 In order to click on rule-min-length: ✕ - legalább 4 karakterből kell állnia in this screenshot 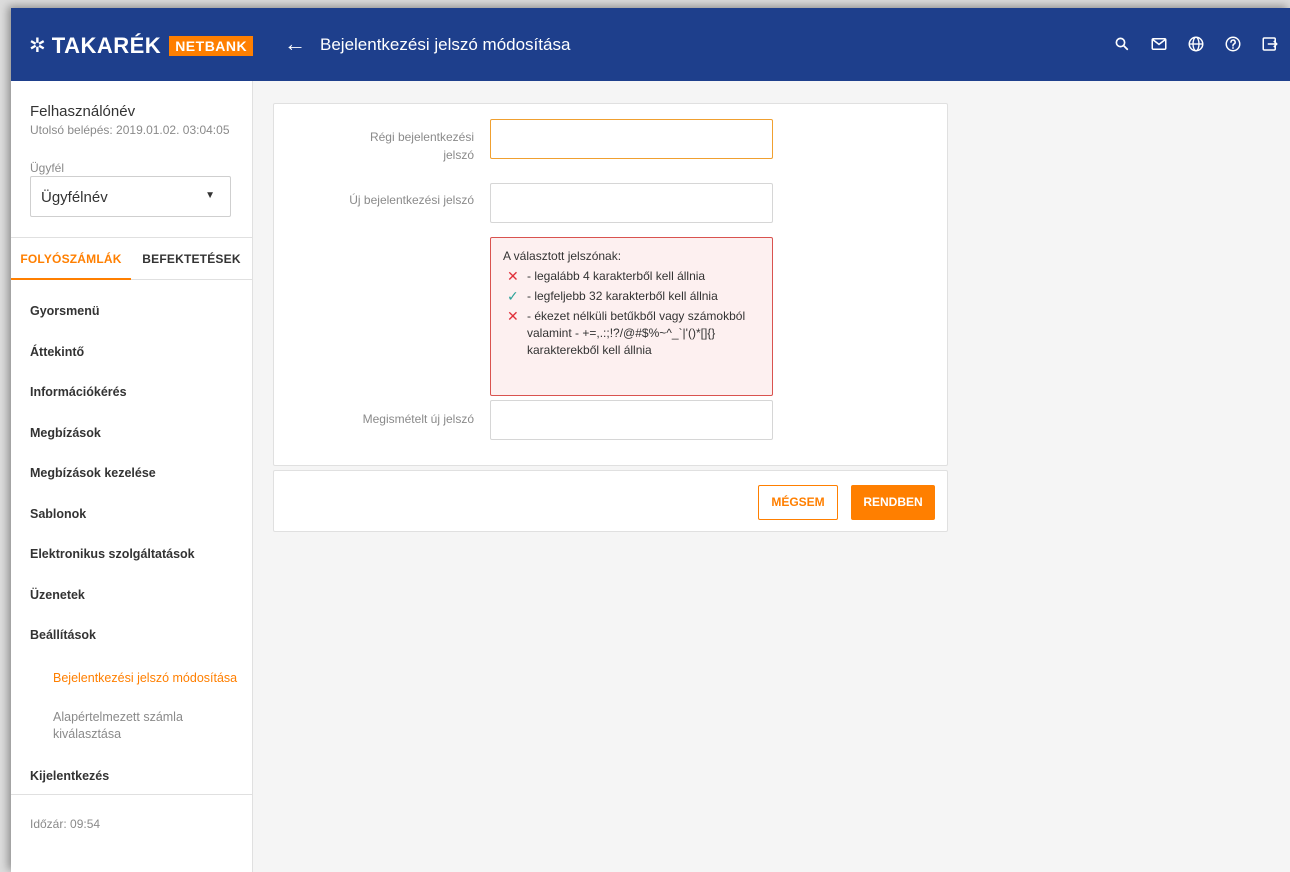, I will do `click(631, 276)`.